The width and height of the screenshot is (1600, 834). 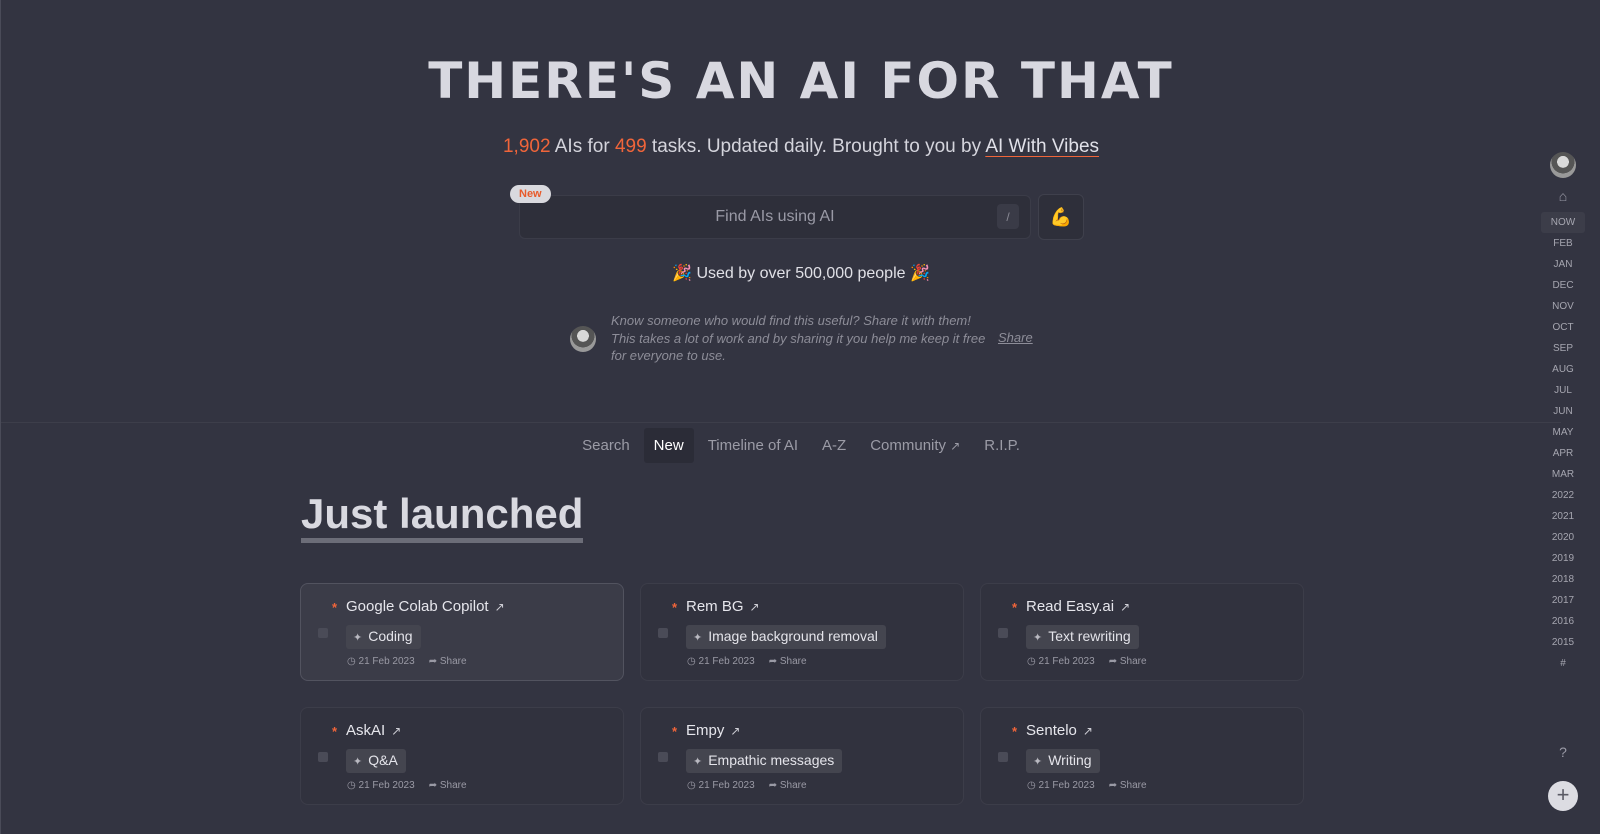 What do you see at coordinates (1563, 285) in the screenshot?
I see `timeline-item-dec: DEC` at bounding box center [1563, 285].